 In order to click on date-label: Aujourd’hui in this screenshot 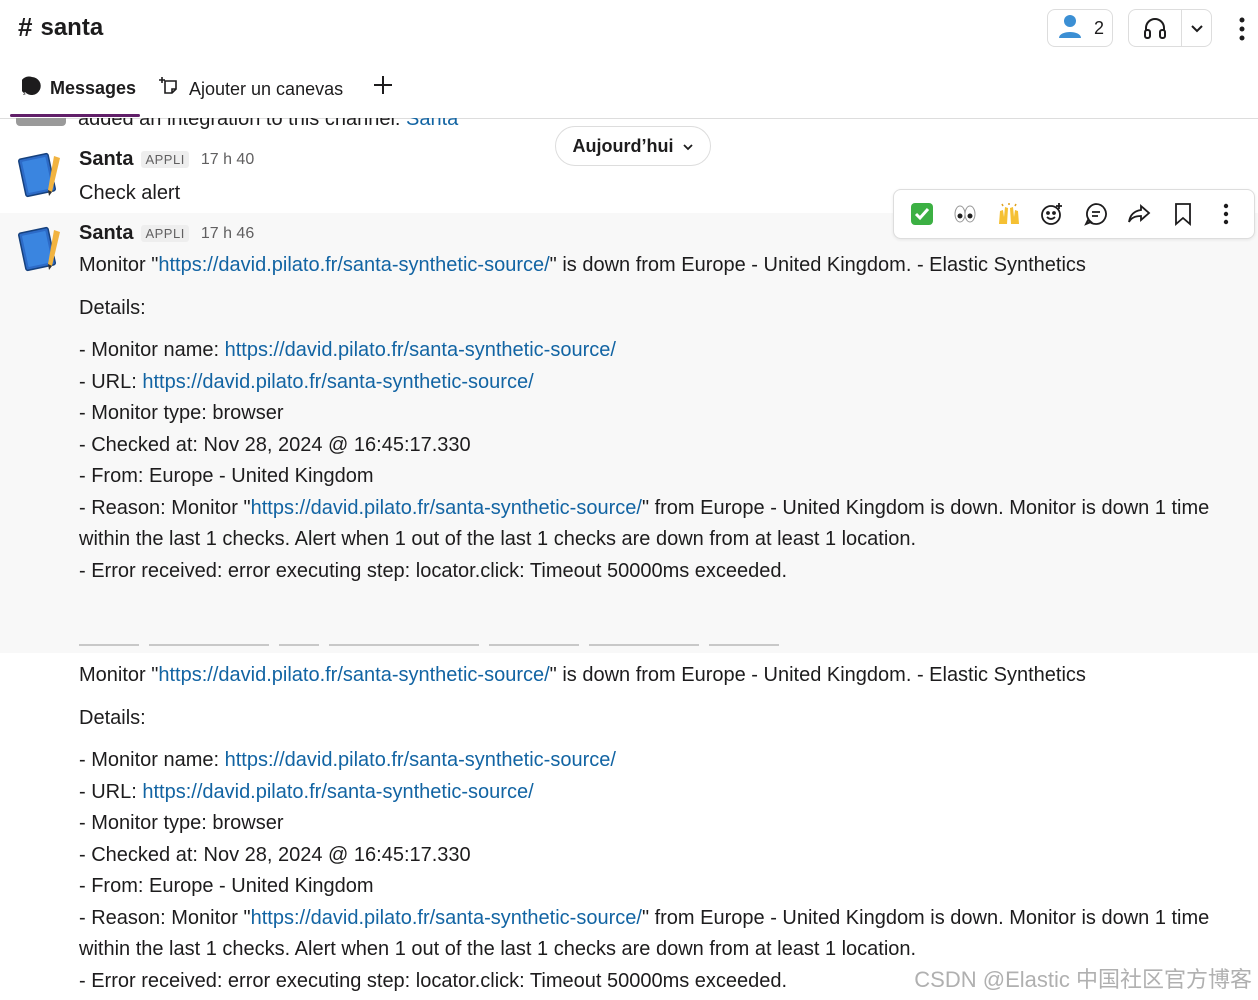, I will do `click(623, 145)`.